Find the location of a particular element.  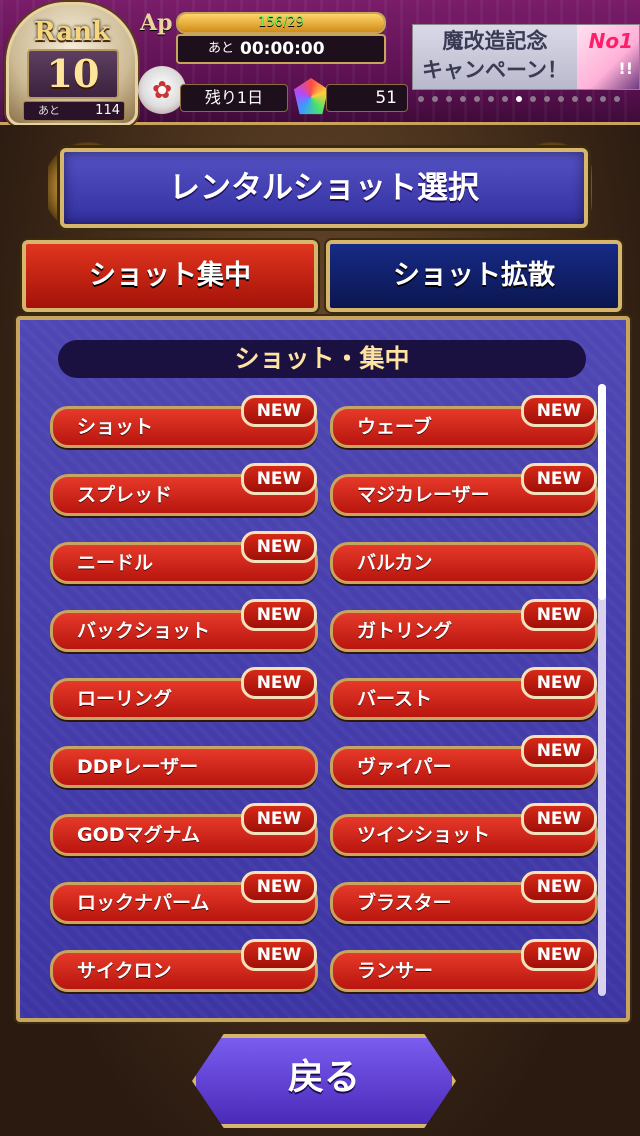

shot-item: ガトリング NEW is located at coordinates (464, 625).